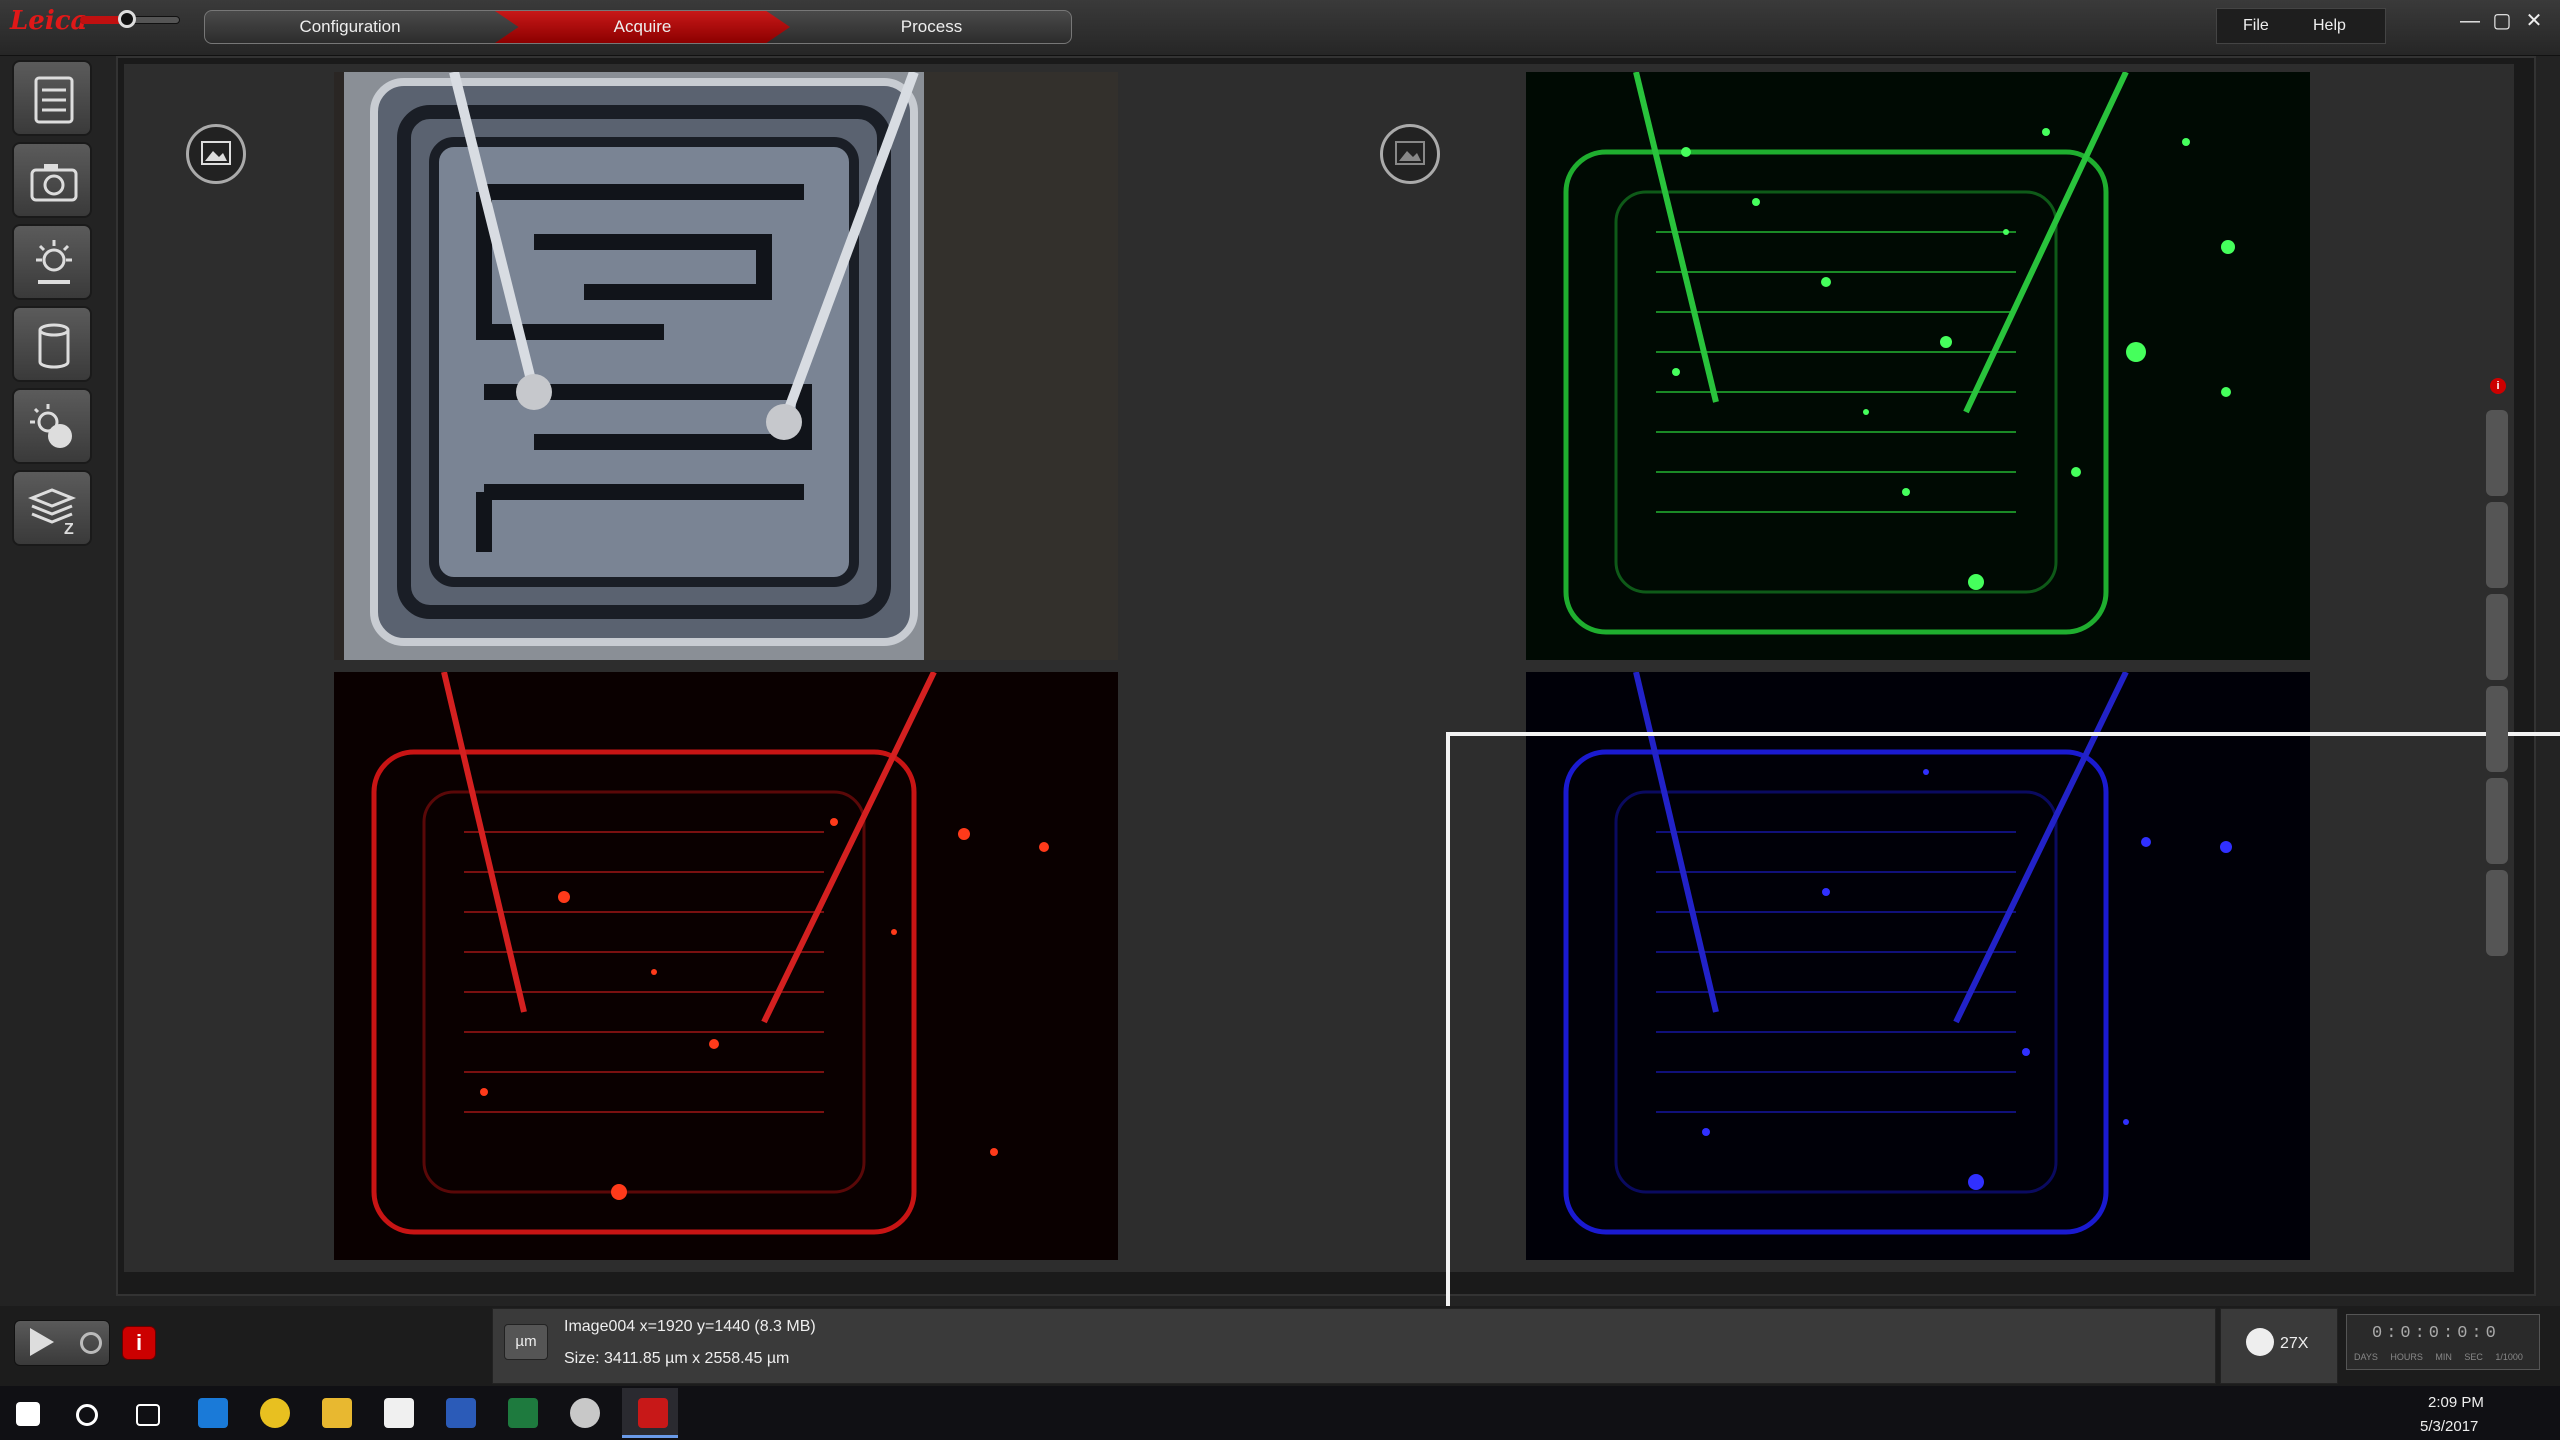 This screenshot has width=2560, height=1440. I want to click on clock-time: 2:09 PM, so click(2456, 1402).